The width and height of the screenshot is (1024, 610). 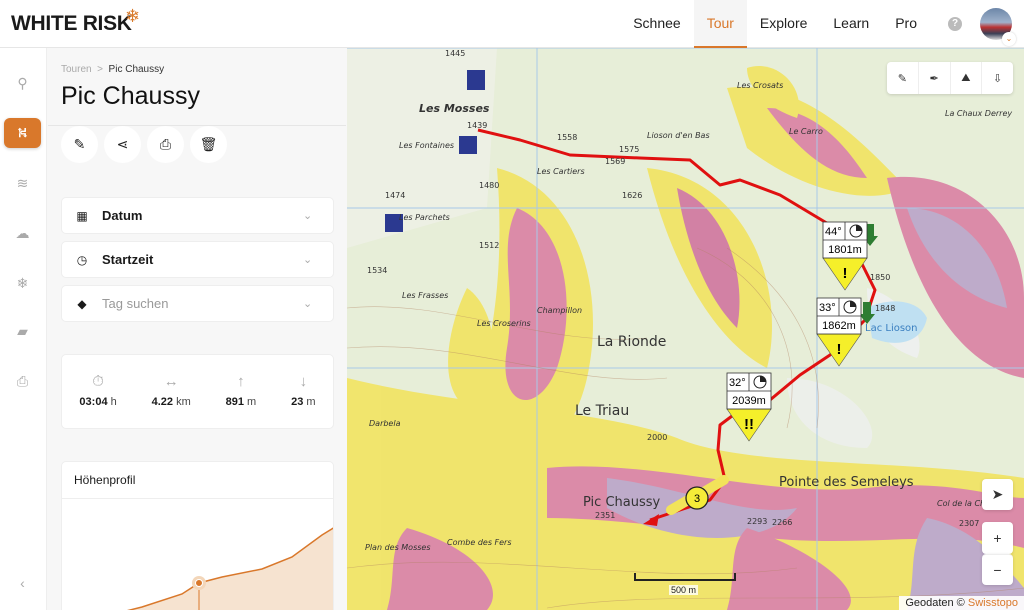 What do you see at coordinates (22, 183) in the screenshot?
I see `layers-icon: ≋` at bounding box center [22, 183].